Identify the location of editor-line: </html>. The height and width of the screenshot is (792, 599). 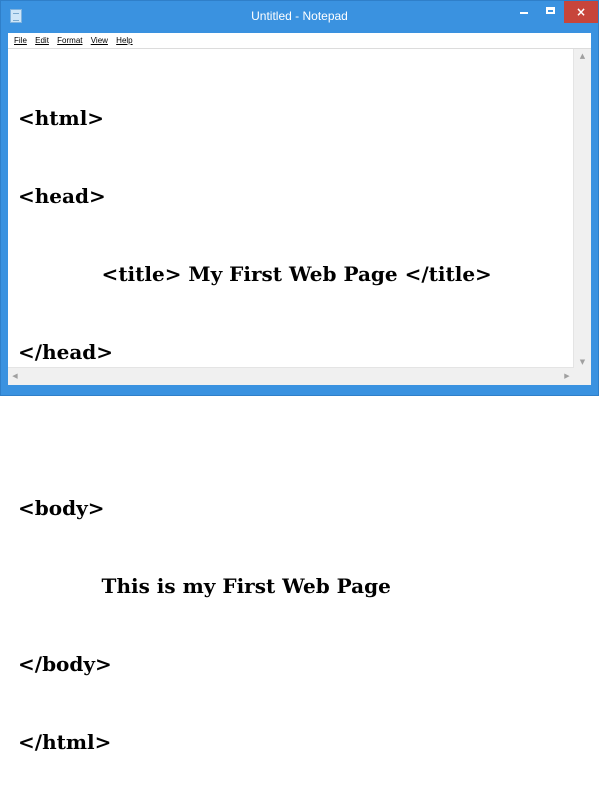
(65, 742).